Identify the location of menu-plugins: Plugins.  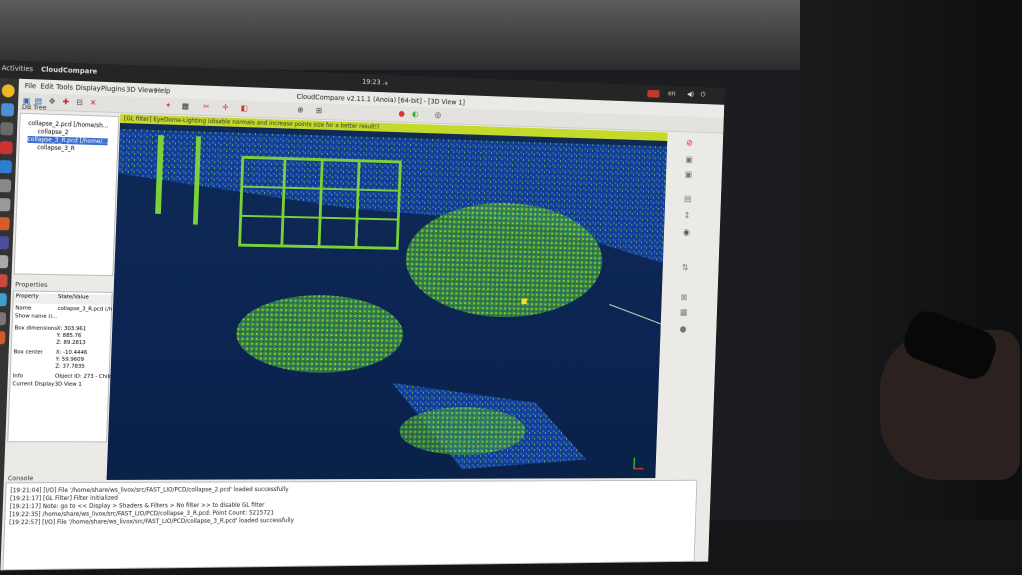
(113, 89).